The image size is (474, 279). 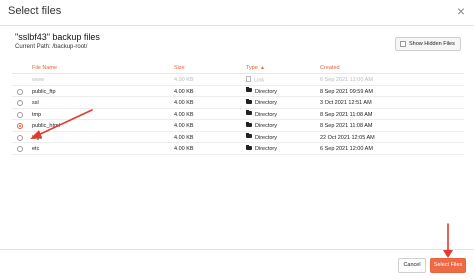 I want to click on current-path: Current Path: /backup-root/, so click(x=51, y=47).